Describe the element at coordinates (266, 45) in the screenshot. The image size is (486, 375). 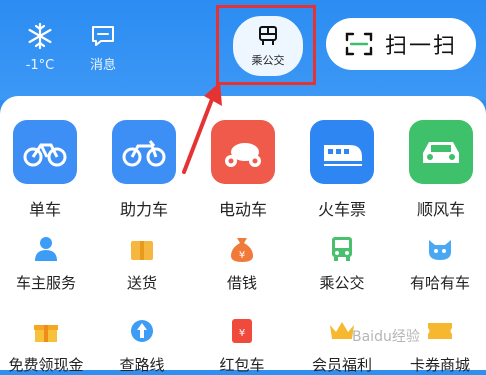
I see `highlight-box` at that location.